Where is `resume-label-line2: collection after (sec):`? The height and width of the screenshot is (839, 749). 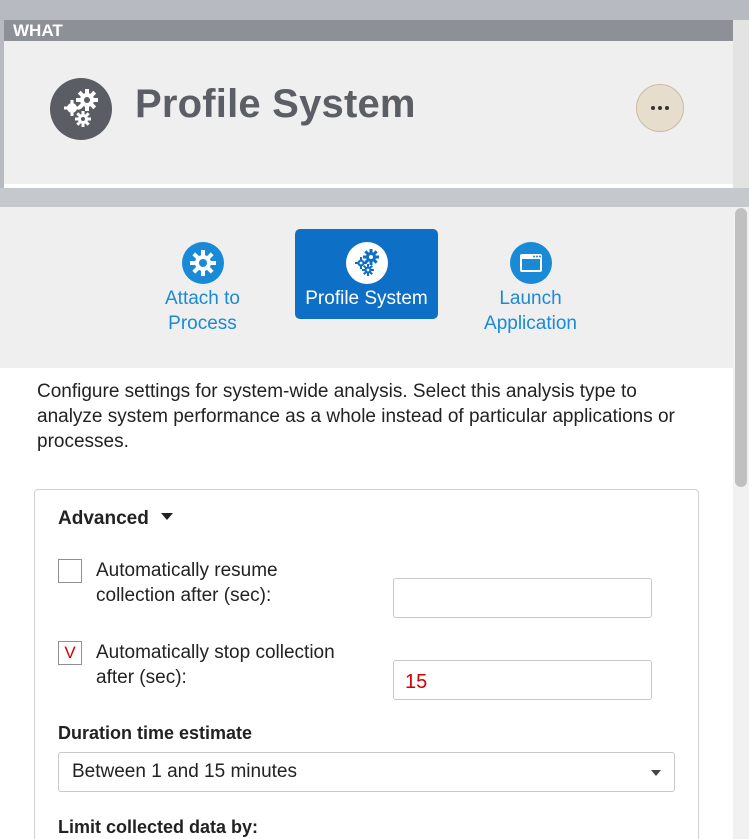 resume-label-line2: collection after (sec): is located at coordinates (184, 595).